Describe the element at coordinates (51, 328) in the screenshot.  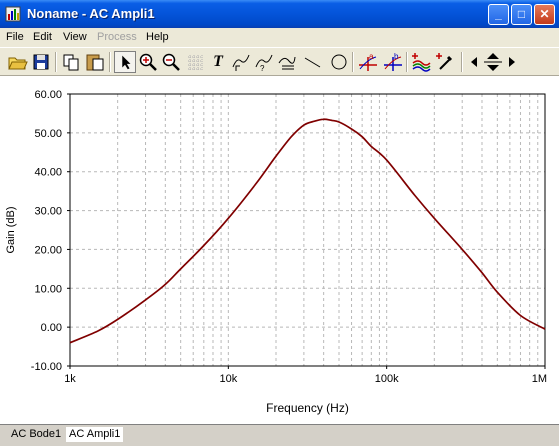
I see `y-tick-label: 0.00` at that location.